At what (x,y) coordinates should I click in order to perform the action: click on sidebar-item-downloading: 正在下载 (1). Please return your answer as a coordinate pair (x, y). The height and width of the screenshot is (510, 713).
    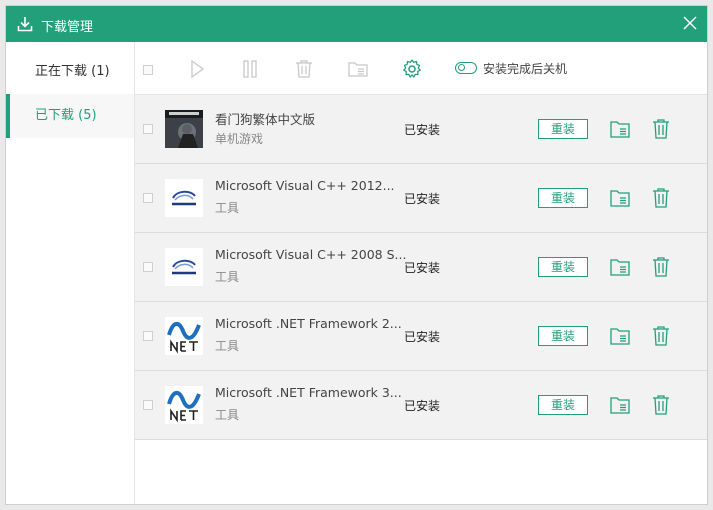
    Looking at the image, I should click on (70, 72).